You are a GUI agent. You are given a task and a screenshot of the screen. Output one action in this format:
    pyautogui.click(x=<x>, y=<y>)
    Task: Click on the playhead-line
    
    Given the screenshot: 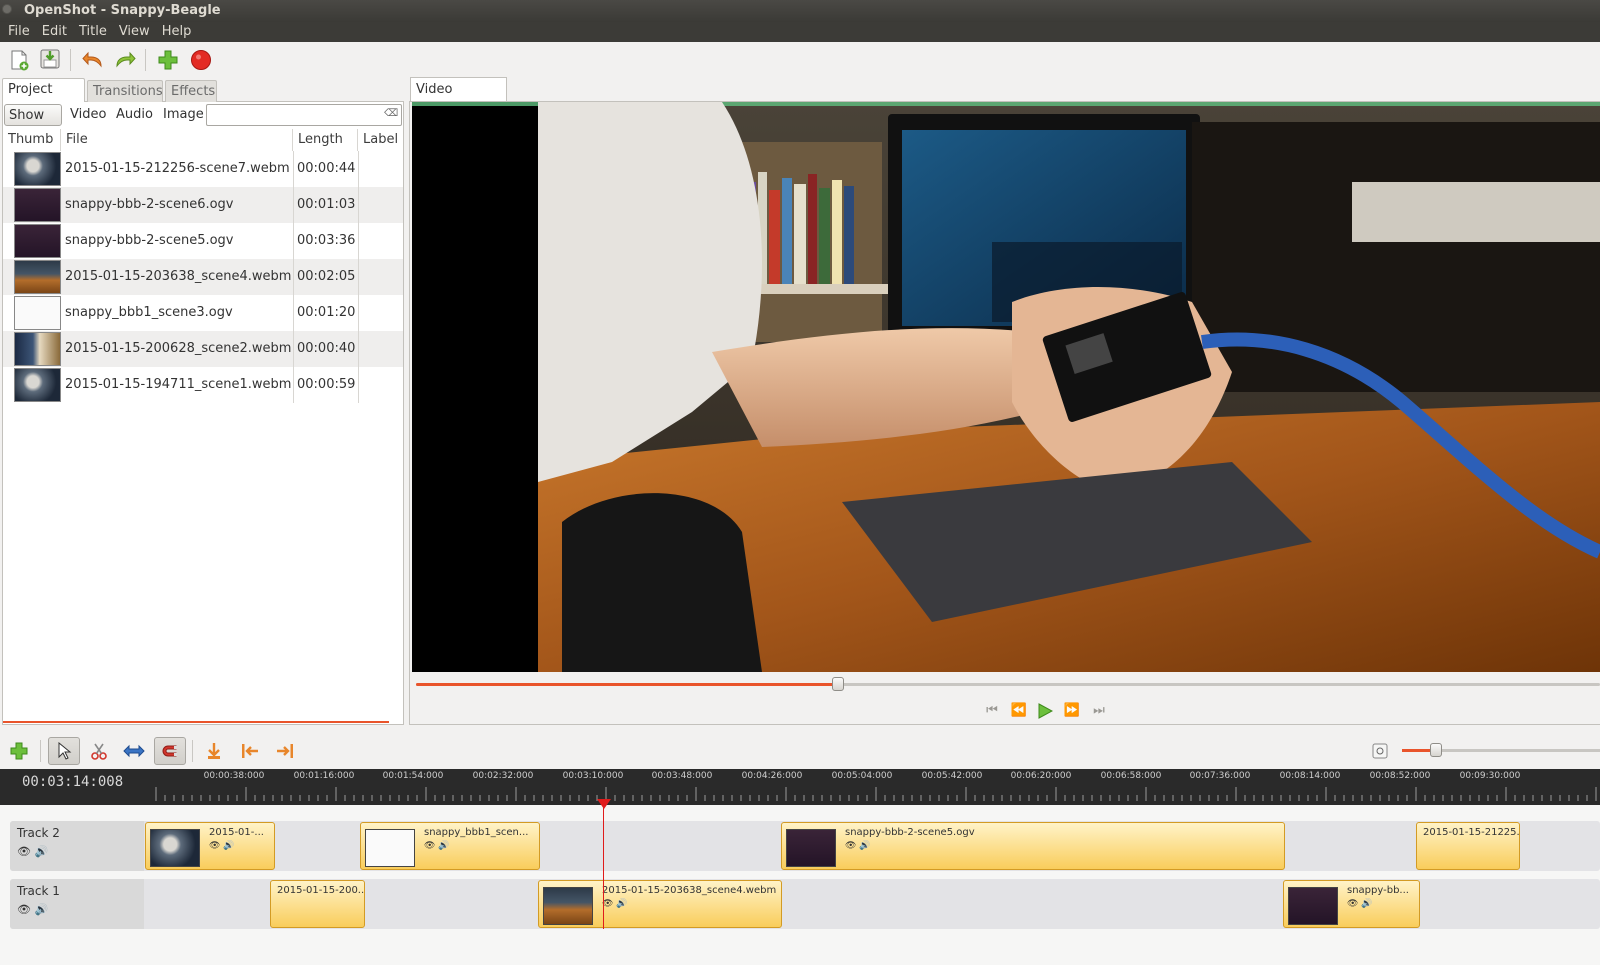 What is the action you would take?
    pyautogui.click(x=603, y=865)
    